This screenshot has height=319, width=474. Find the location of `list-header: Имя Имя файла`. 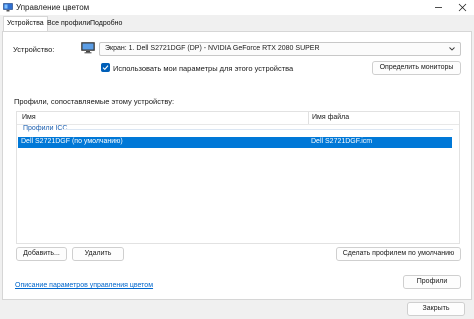

list-header: Имя Имя файла is located at coordinates (238, 118).